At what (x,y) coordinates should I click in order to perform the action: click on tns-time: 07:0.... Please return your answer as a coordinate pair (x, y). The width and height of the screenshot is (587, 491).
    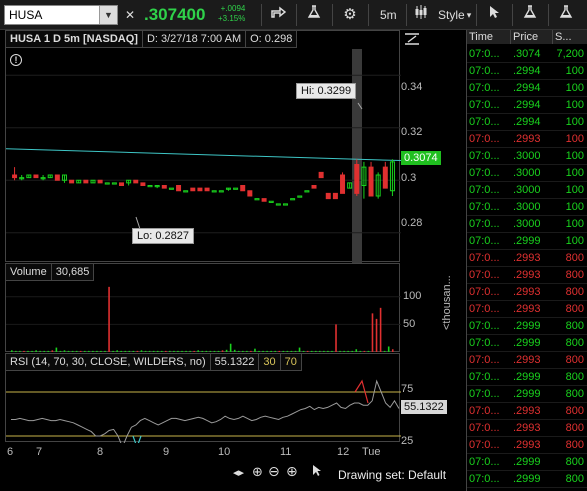
    Looking at the image, I should click on (484, 224).